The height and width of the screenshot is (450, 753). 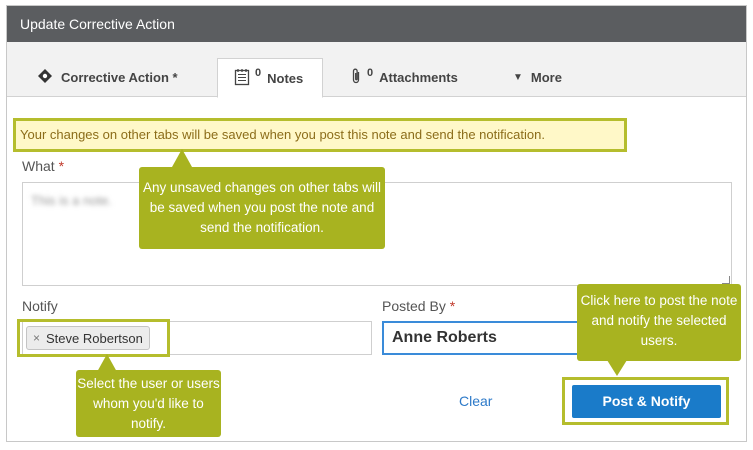 What do you see at coordinates (518, 77) in the screenshot?
I see `caret-down-icon: ▼` at bounding box center [518, 77].